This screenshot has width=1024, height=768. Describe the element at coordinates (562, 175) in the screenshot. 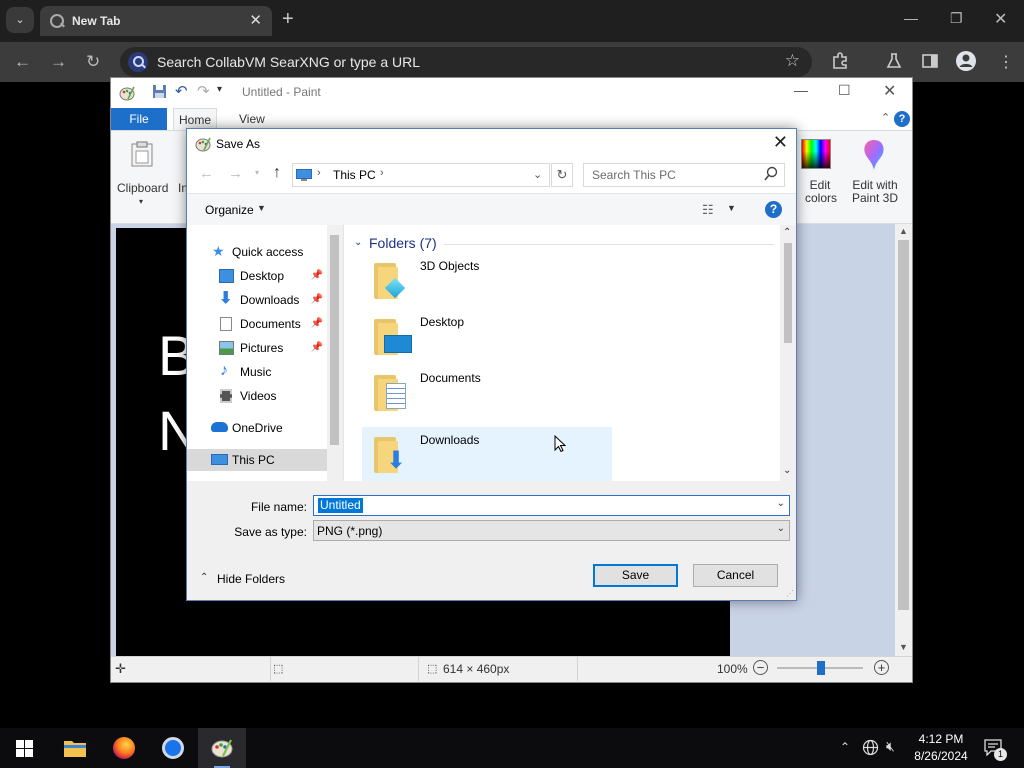

I see `refresh-icon: ↻` at that location.